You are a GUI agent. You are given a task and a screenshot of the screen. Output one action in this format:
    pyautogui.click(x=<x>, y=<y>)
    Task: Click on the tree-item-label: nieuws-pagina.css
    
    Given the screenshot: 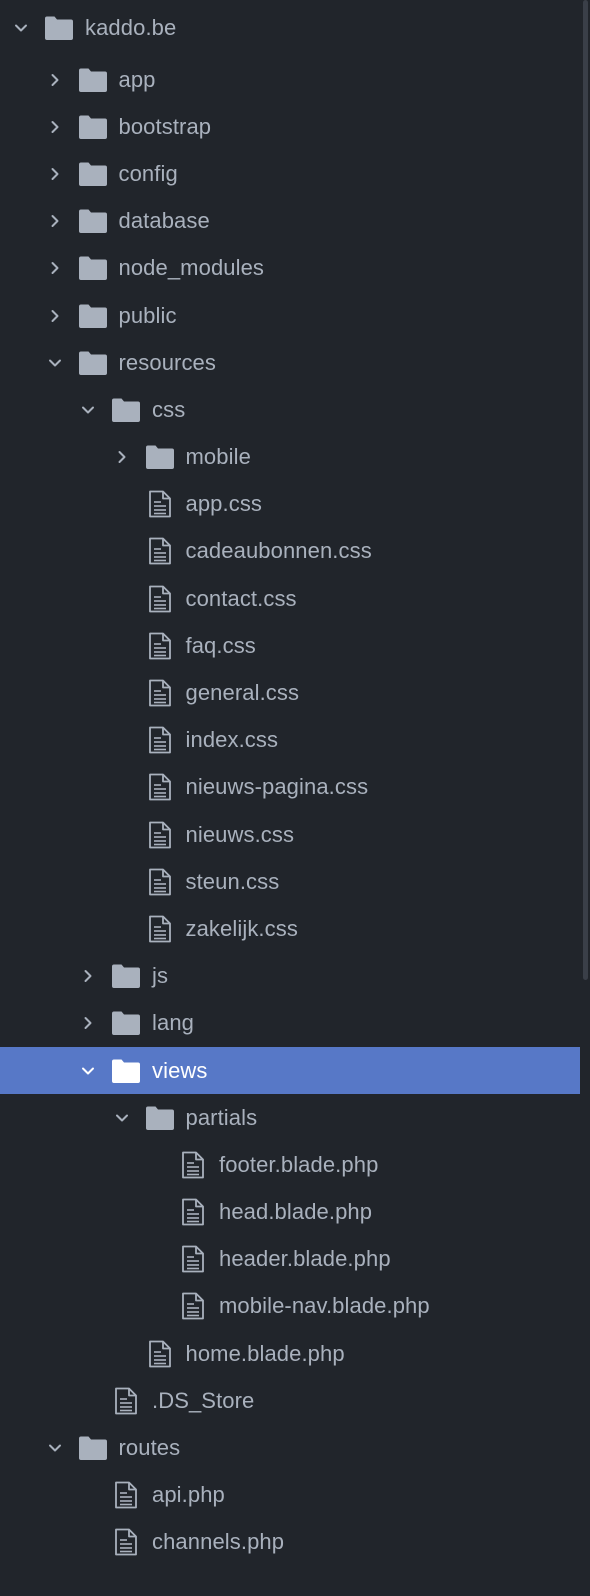 What is the action you would take?
    pyautogui.click(x=277, y=787)
    